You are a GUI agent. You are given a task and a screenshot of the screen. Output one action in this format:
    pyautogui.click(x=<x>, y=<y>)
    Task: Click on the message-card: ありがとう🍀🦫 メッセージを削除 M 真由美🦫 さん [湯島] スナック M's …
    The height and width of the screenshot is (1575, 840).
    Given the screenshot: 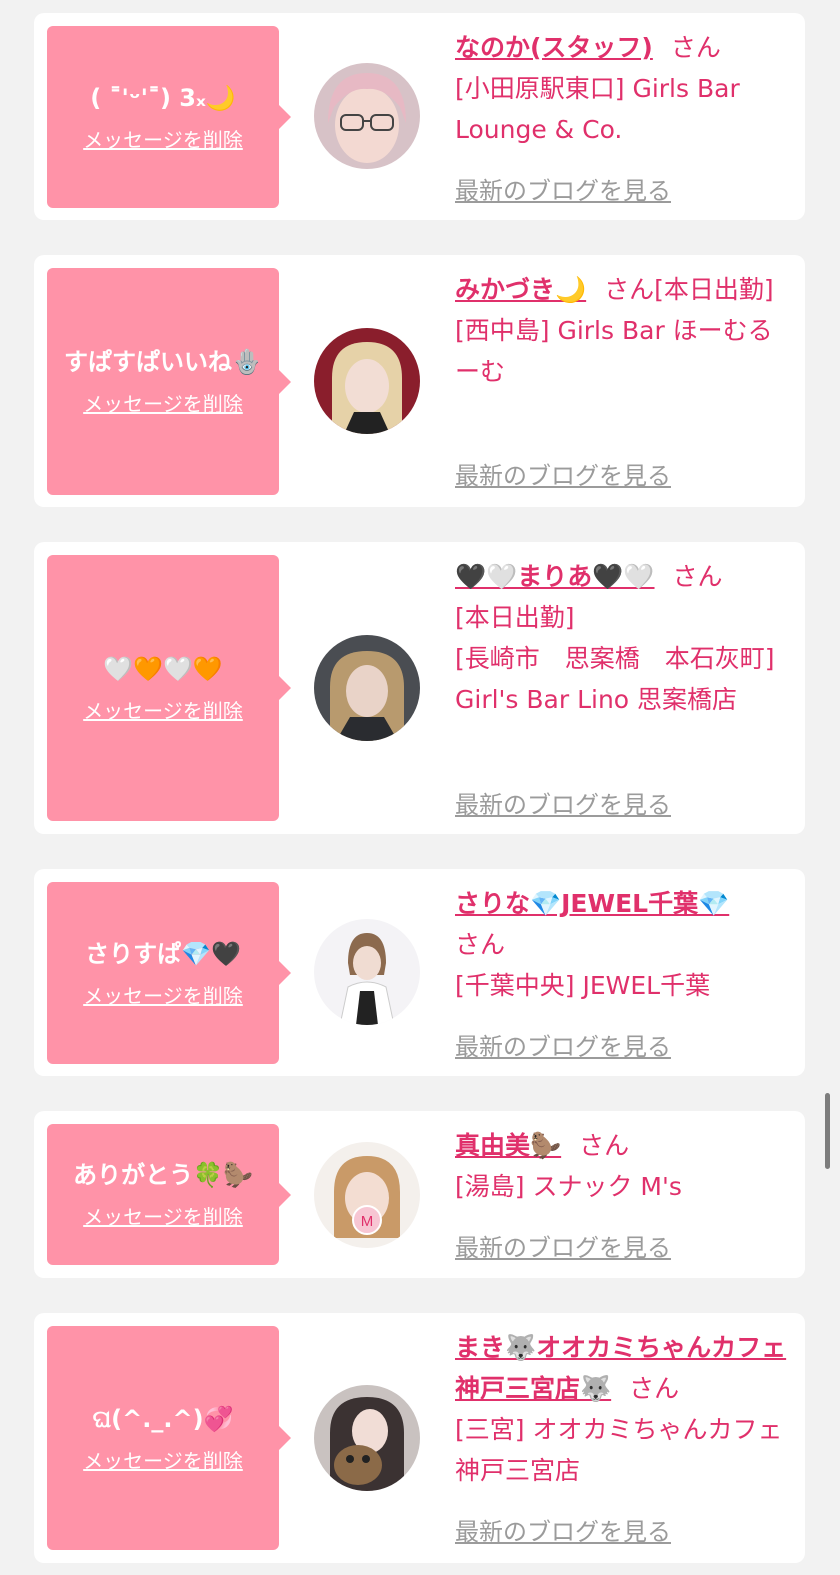 What is the action you would take?
    pyautogui.click(x=419, y=1194)
    